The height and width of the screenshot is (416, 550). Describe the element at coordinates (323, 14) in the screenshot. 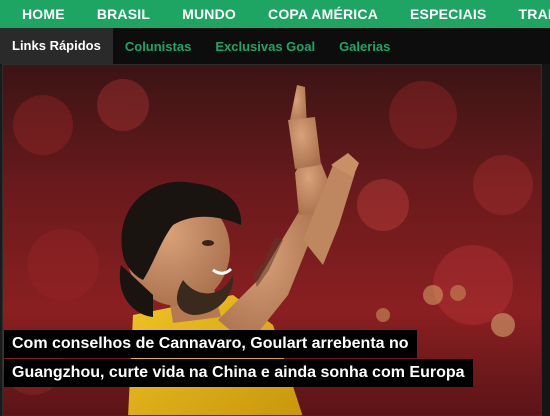

I see `nav-copa-america: COPA AMÉRICA` at that location.